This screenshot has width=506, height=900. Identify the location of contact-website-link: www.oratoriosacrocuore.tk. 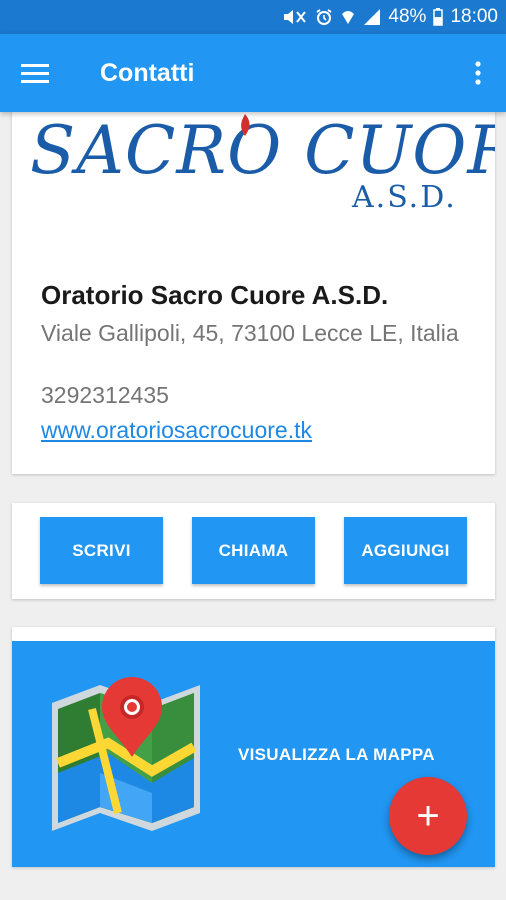
(176, 430).